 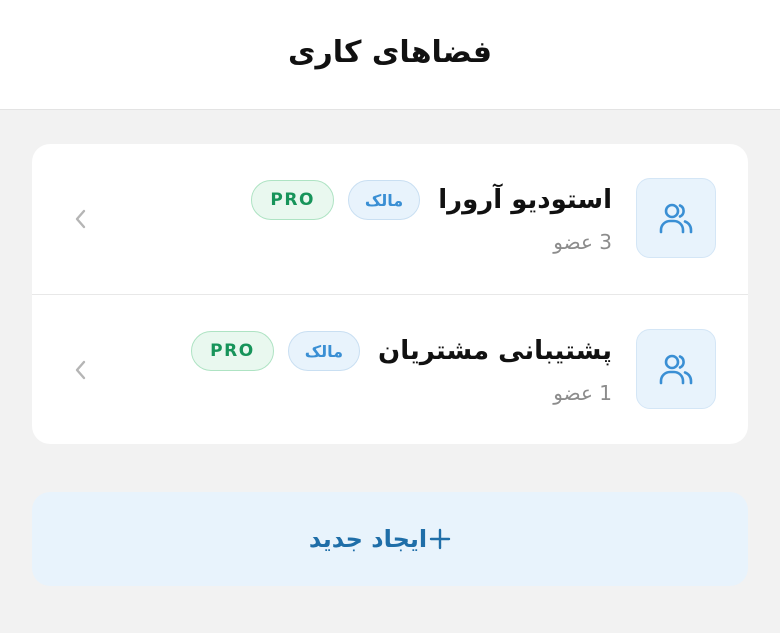 What do you see at coordinates (525, 200) in the screenshot?
I see `workspace-name: استودیو آرورا` at bounding box center [525, 200].